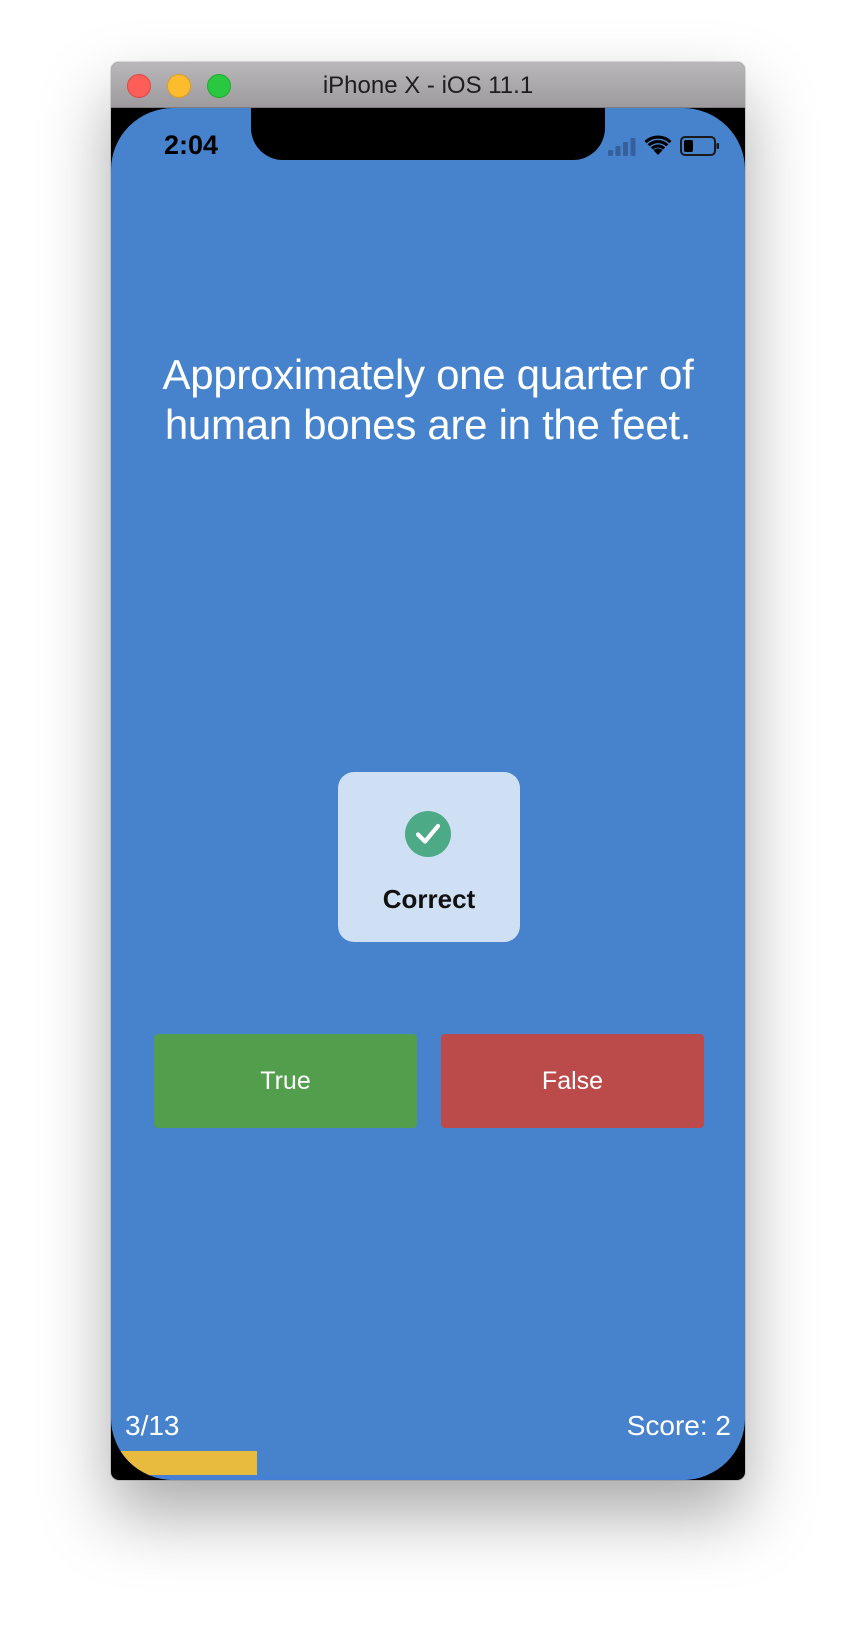 This screenshot has width=858, height=1642. What do you see at coordinates (152, 1425) in the screenshot?
I see `progress-label: 3/13` at bounding box center [152, 1425].